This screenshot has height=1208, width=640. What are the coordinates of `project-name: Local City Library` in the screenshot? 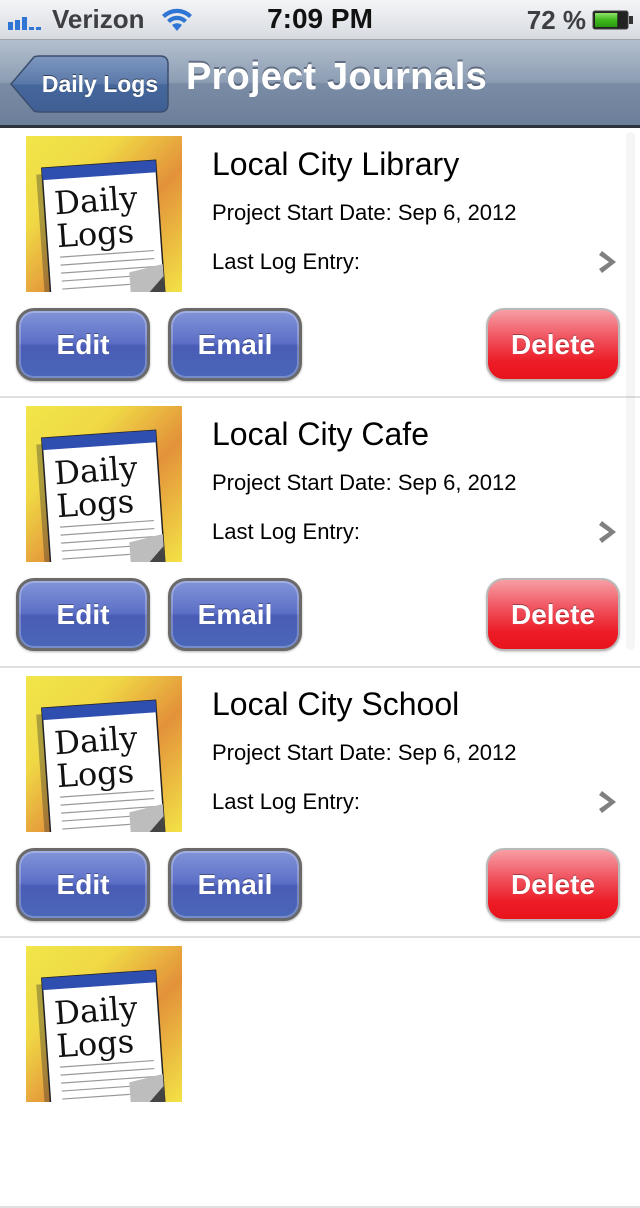 It's located at (336, 164).